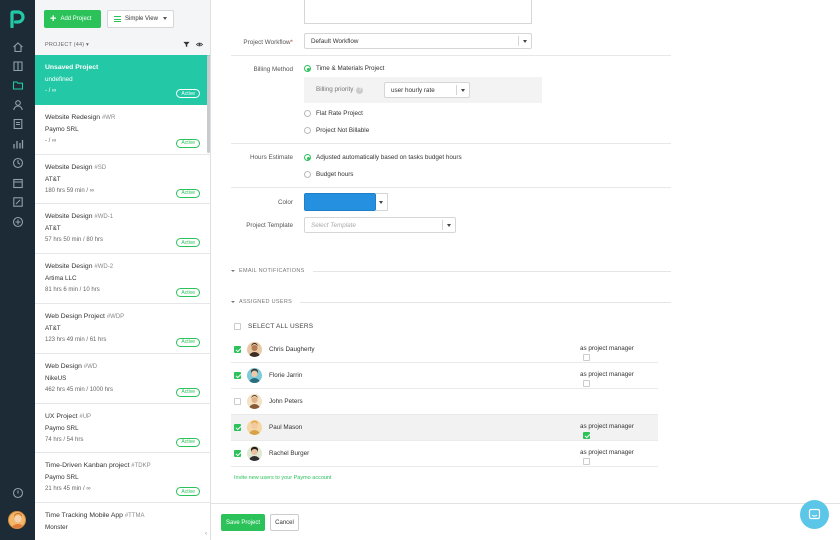 Image resolution: width=840 pixels, height=540 pixels. What do you see at coordinates (243, 522) in the screenshot?
I see `save-project-button: Save Project` at bounding box center [243, 522].